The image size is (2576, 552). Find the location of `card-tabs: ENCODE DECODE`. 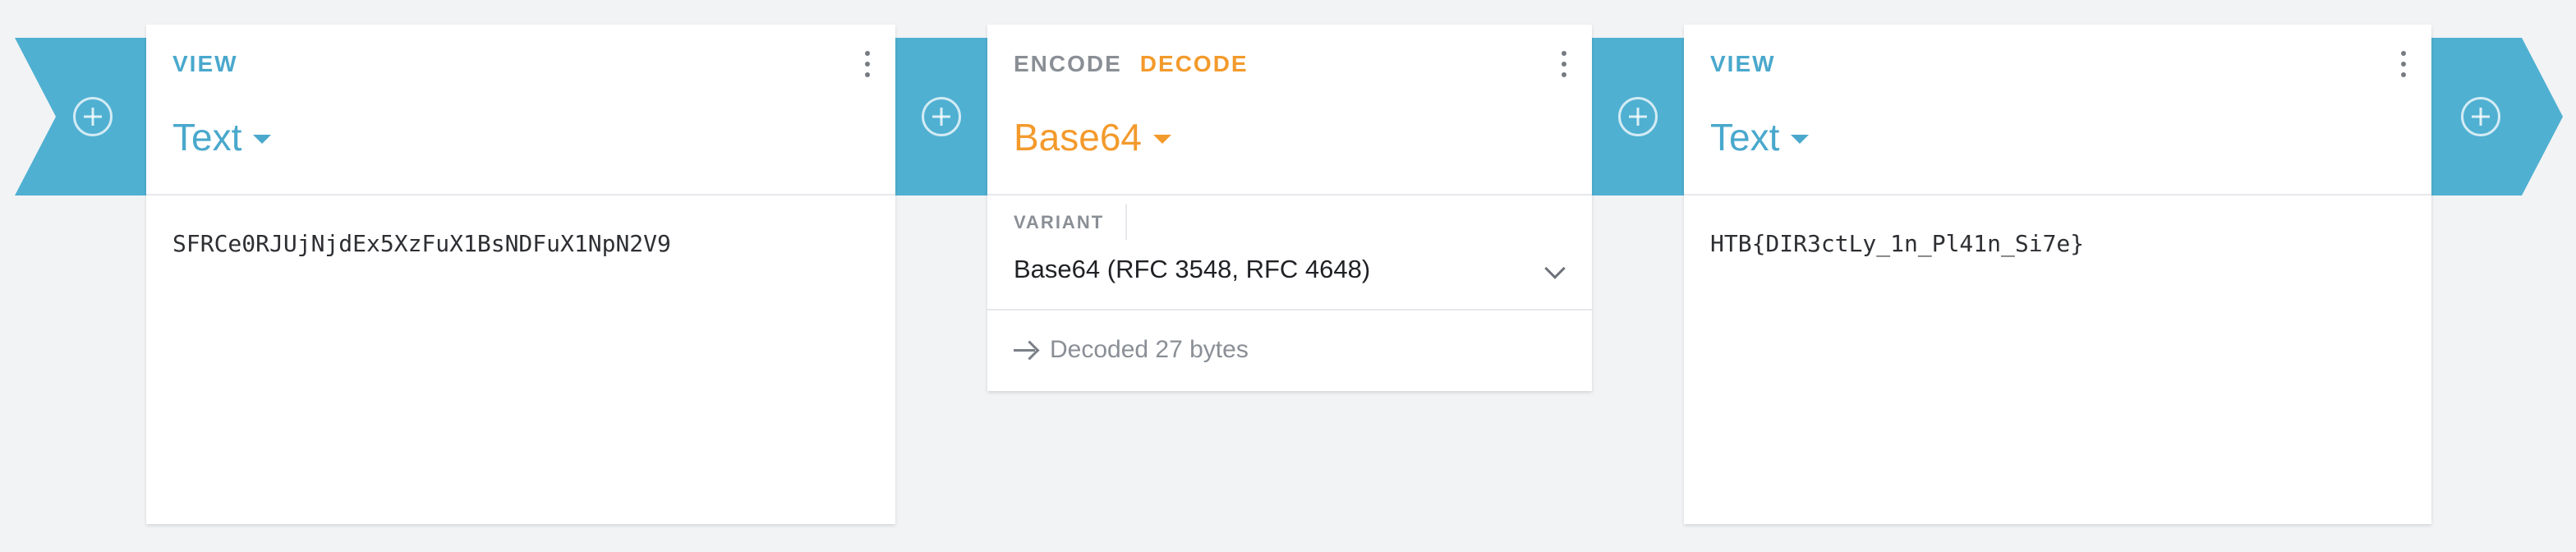

card-tabs: ENCODE DECODE is located at coordinates (1290, 64).